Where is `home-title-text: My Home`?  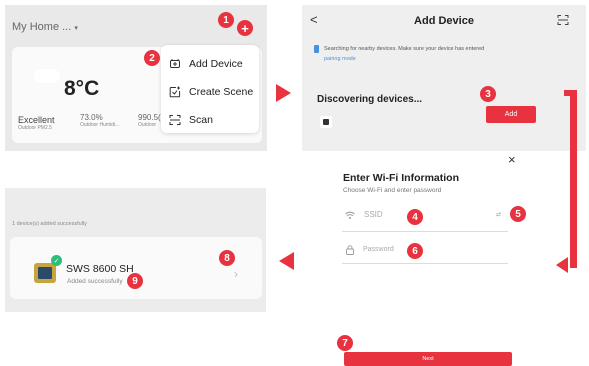
home-title-text: My Home is located at coordinates (36, 27).